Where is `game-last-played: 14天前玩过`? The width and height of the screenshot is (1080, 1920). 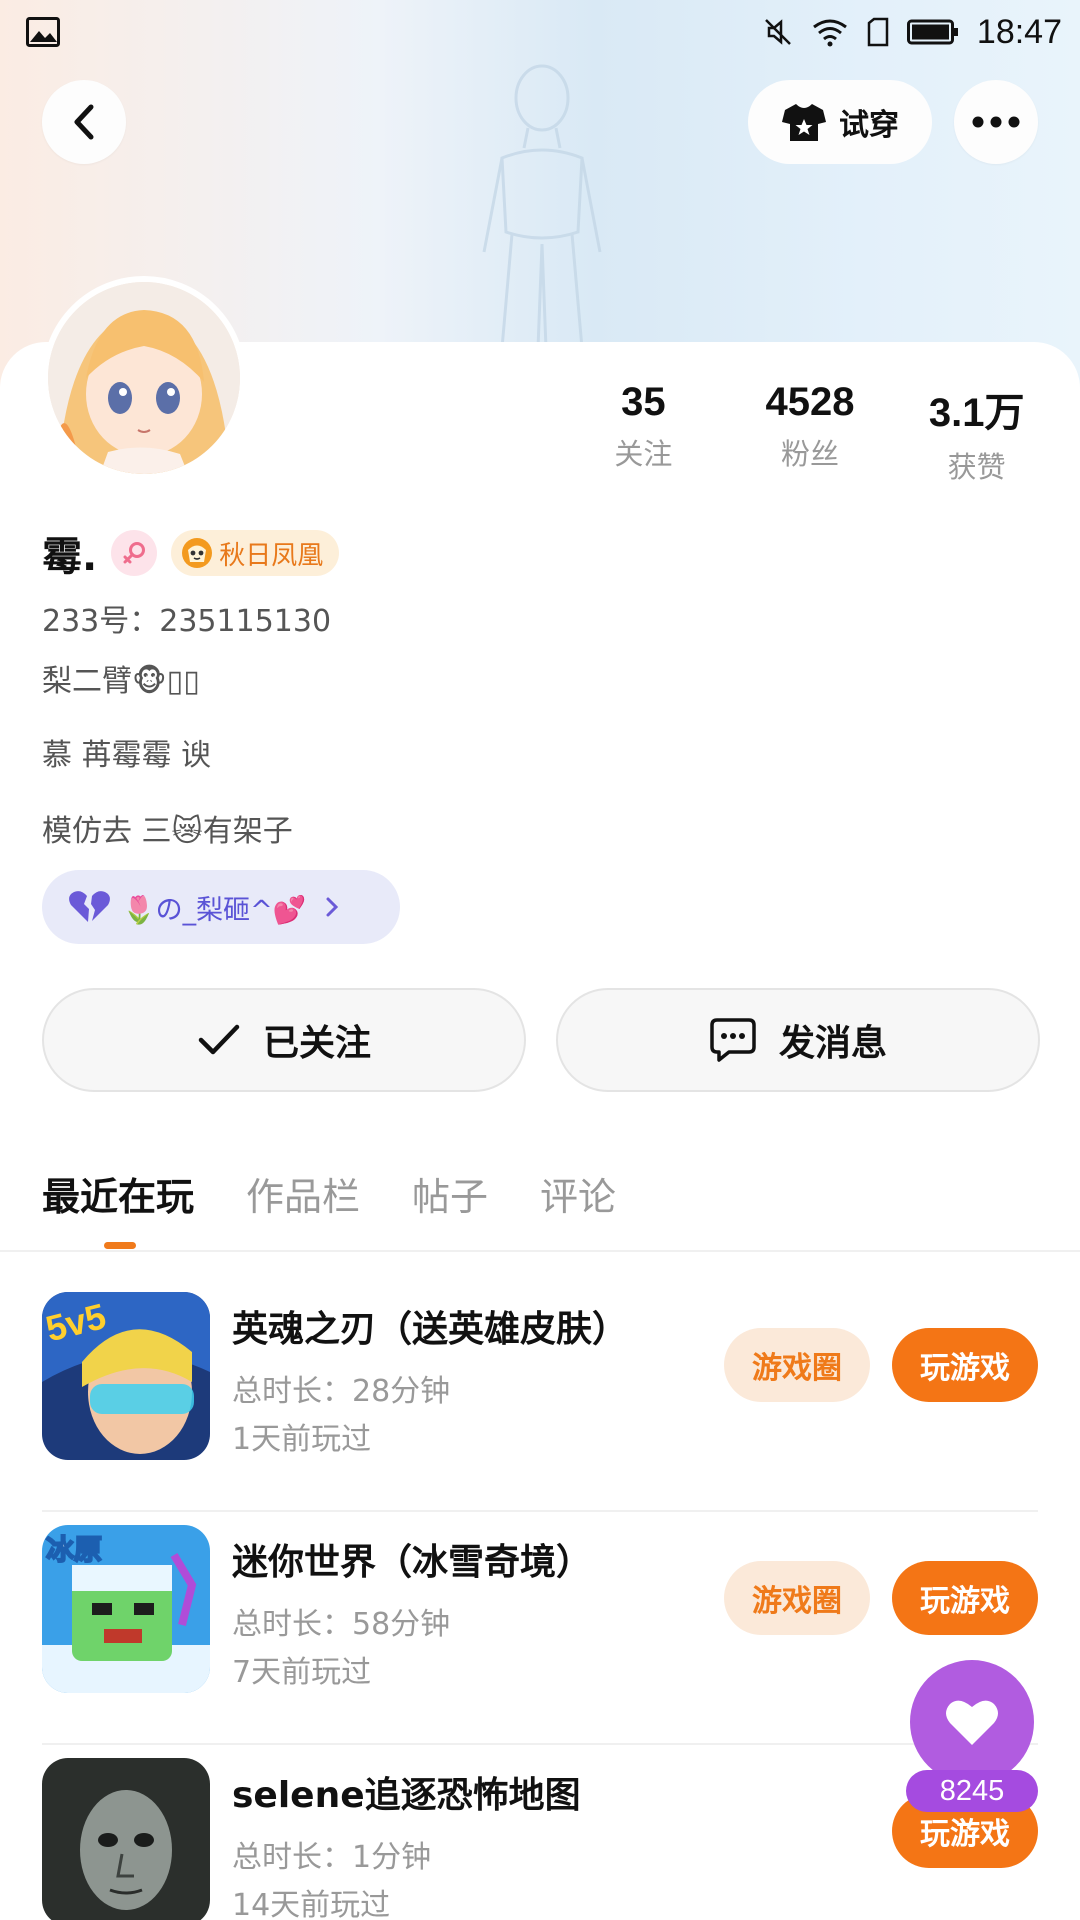 game-last-played: 14天前玩过 is located at coordinates (311, 1904).